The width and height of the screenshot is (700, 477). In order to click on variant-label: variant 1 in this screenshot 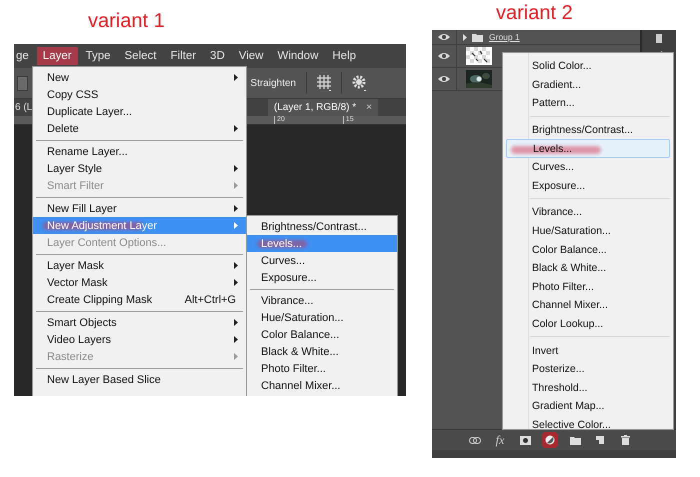, I will do `click(126, 21)`.